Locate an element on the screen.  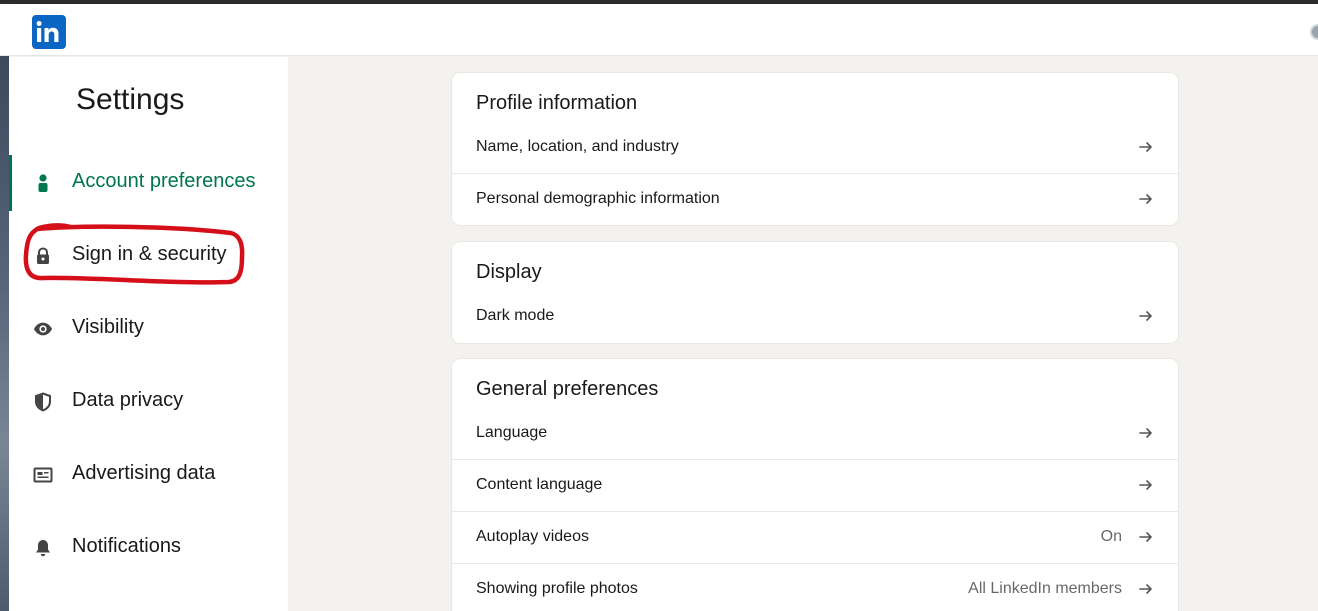
row-label: Autoplay videos is located at coordinates (532, 536).